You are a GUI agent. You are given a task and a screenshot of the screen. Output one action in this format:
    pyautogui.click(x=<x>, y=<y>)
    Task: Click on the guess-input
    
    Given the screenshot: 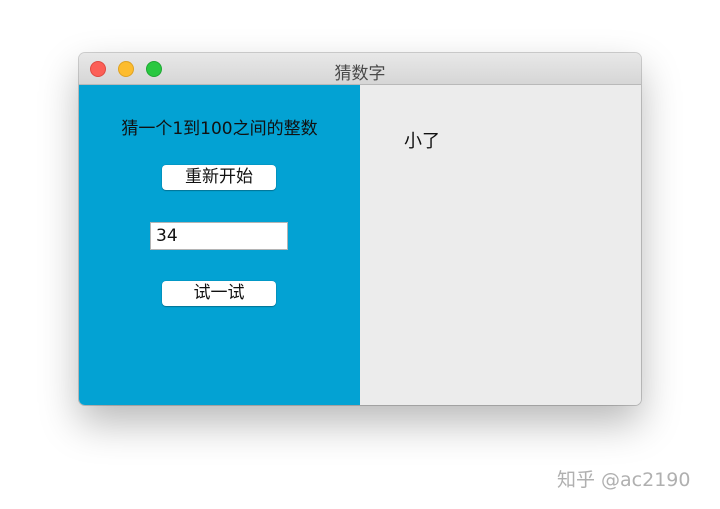 What is the action you would take?
    pyautogui.click(x=219, y=236)
    